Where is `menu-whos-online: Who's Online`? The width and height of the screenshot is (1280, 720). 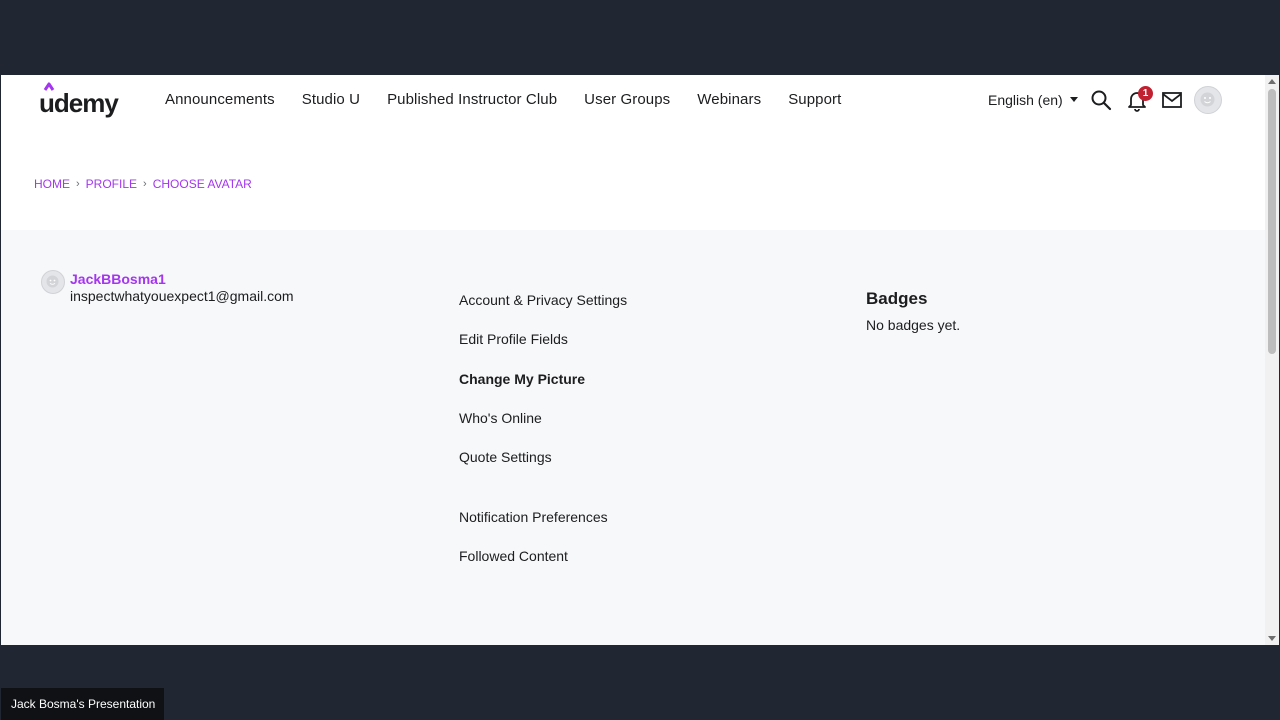 menu-whos-online: Who's Online is located at coordinates (500, 418).